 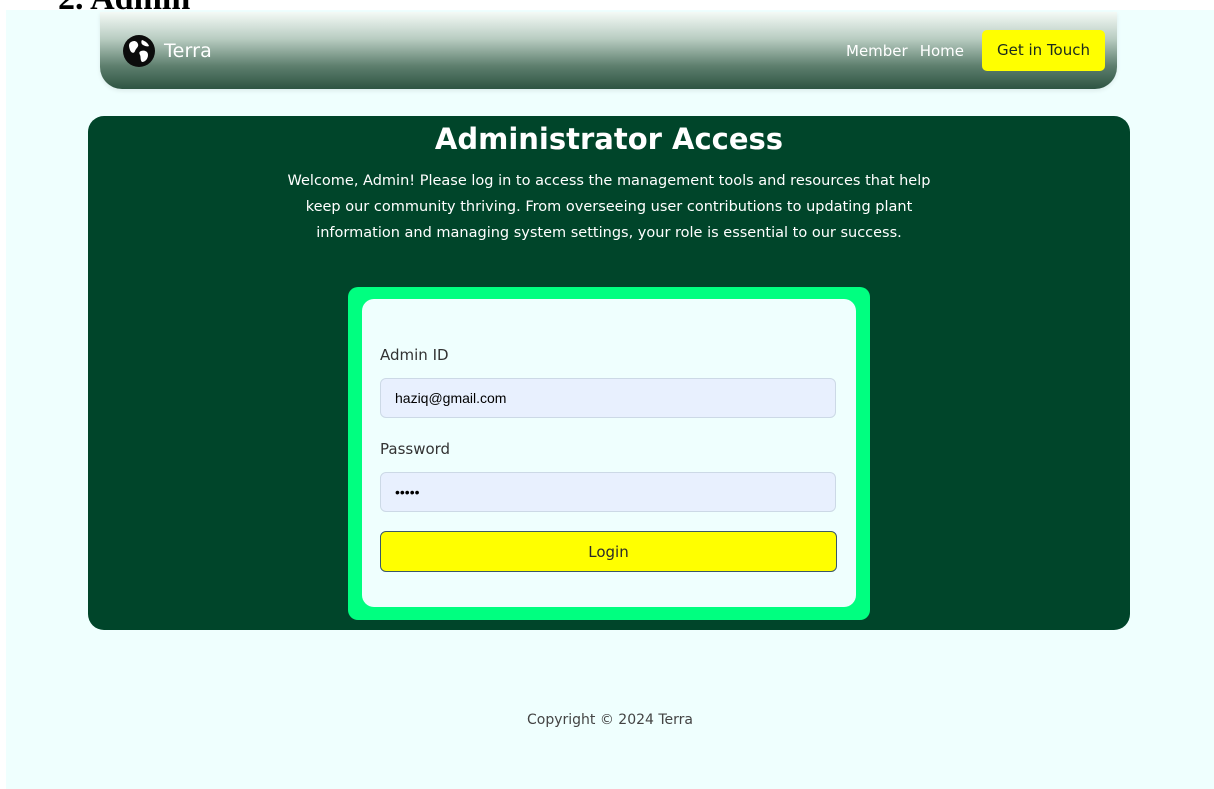 What do you see at coordinates (1043, 50) in the screenshot?
I see `get-in-touch-button: Get in Touch` at bounding box center [1043, 50].